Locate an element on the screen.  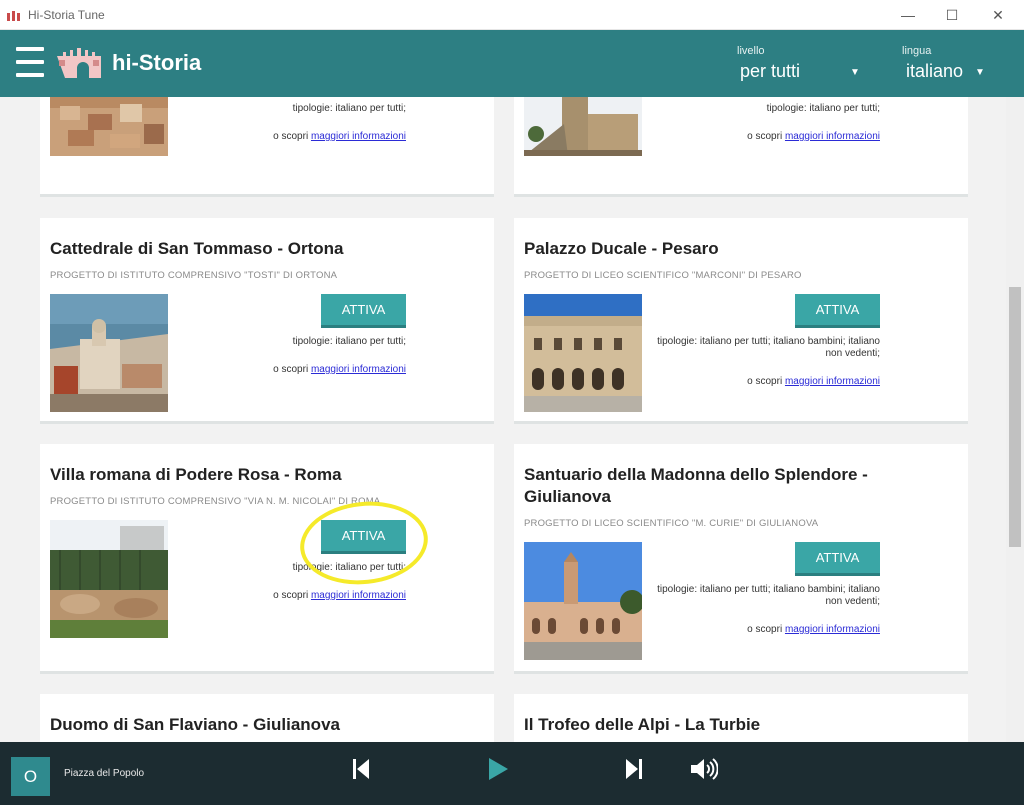
poi-card: Il Trofeo delle Alpi - La Turbie is located at coordinates (741, 718).